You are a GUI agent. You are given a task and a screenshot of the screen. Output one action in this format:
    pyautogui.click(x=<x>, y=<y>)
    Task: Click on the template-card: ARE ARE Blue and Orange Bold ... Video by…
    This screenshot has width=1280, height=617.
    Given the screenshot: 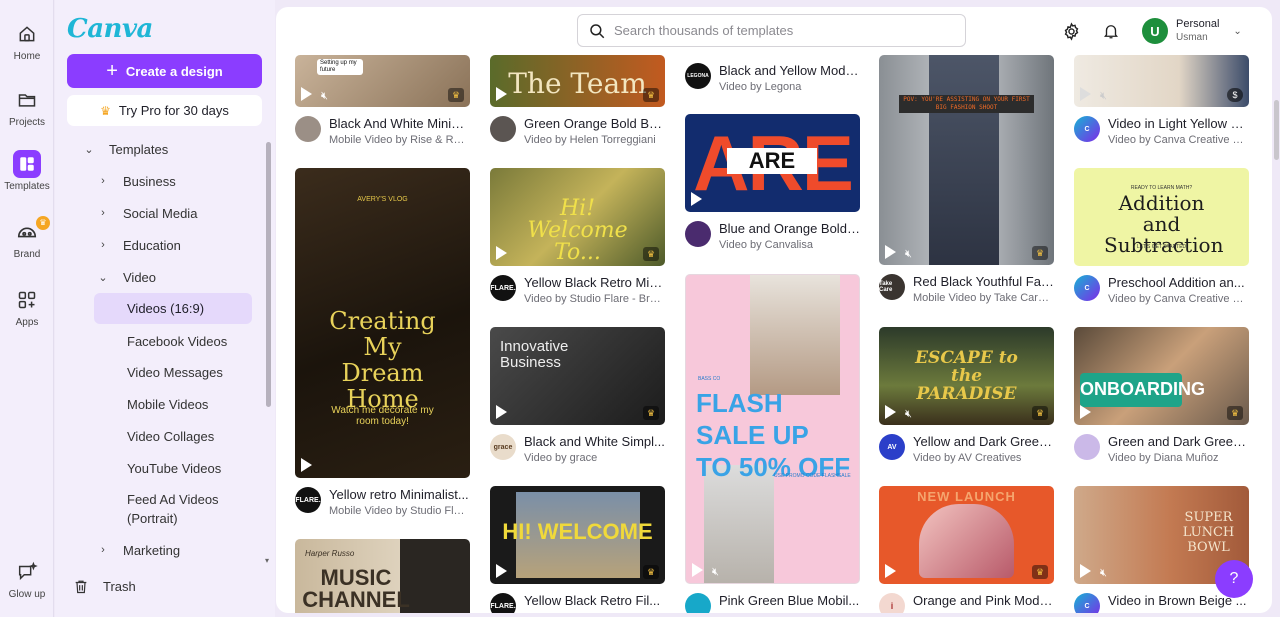 What is the action you would take?
    pyautogui.click(x=772, y=182)
    